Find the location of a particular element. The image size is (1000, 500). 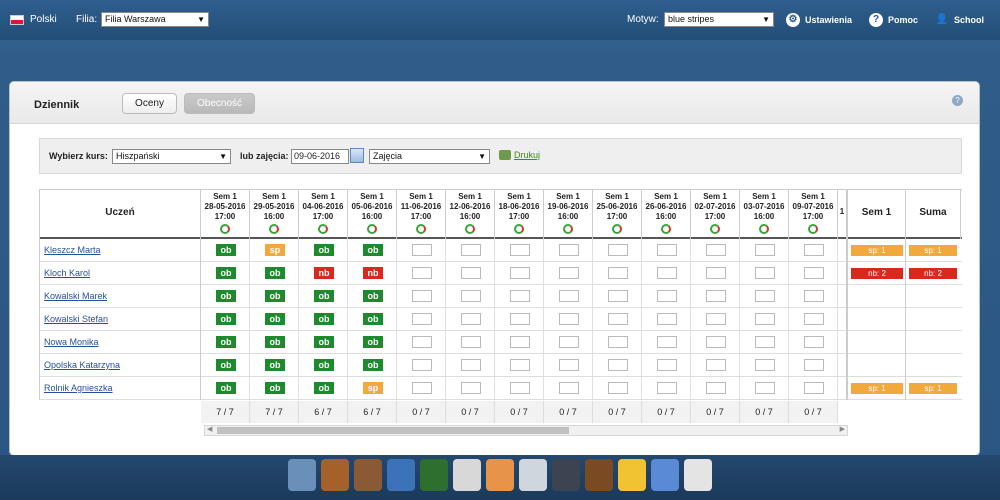

lesson-column-header: Sem 1 03-07-2016 16:00 is located at coordinates (764, 214).